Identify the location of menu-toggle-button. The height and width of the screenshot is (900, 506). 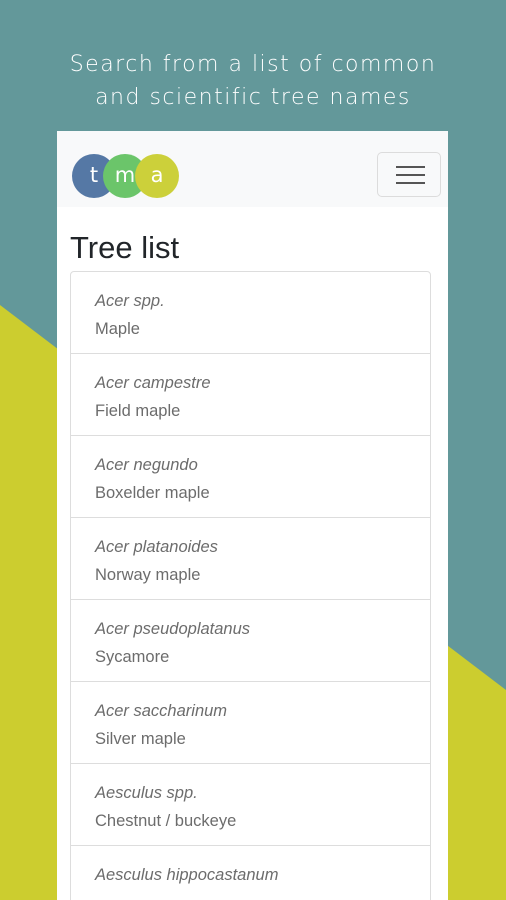
(409, 174).